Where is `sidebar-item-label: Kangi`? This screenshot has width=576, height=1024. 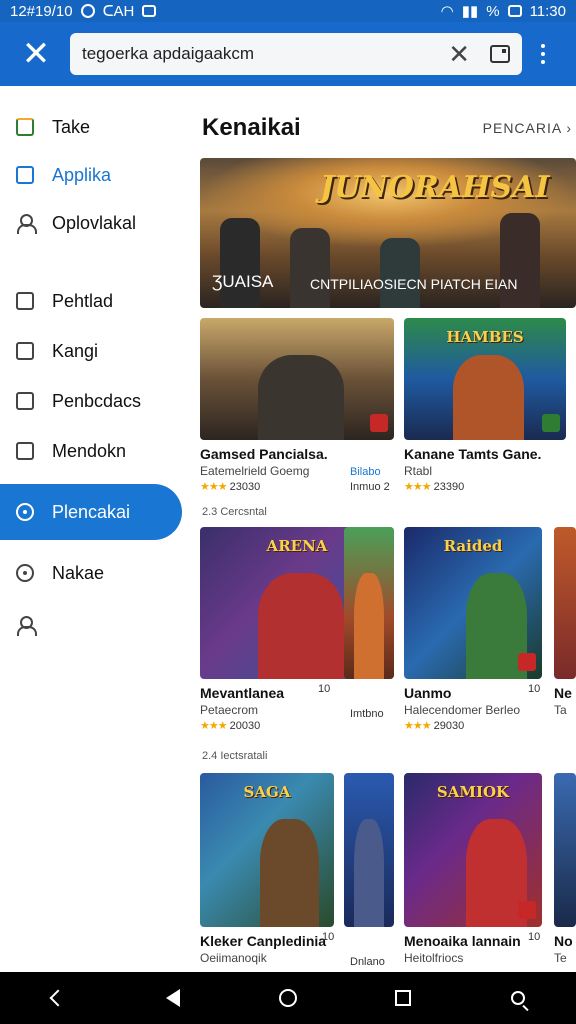 sidebar-item-label: Kangi is located at coordinates (75, 350).